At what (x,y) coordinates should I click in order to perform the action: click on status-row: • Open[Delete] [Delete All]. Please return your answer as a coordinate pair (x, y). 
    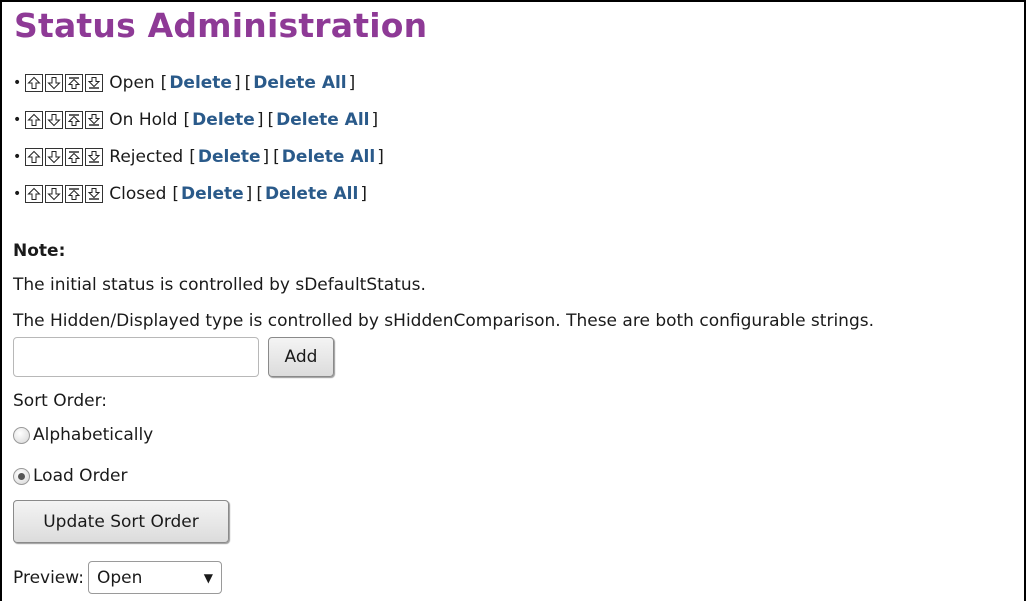
    Looking at the image, I should click on (199, 82).